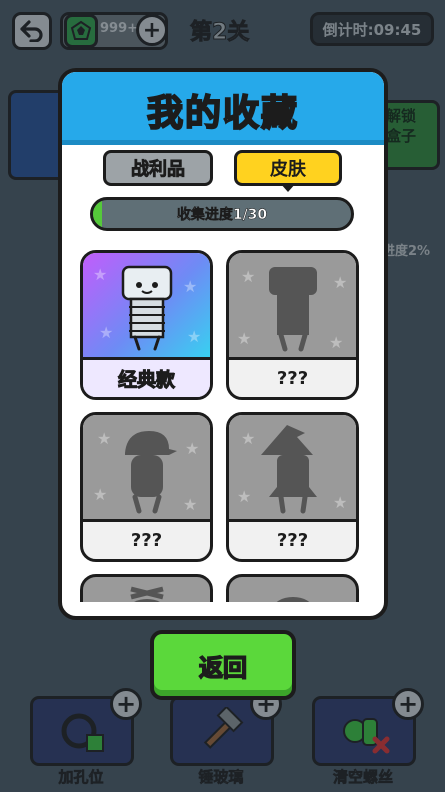 The height and width of the screenshot is (792, 445). I want to click on collection-progress-label: 收集进度1/30, so click(222, 215).